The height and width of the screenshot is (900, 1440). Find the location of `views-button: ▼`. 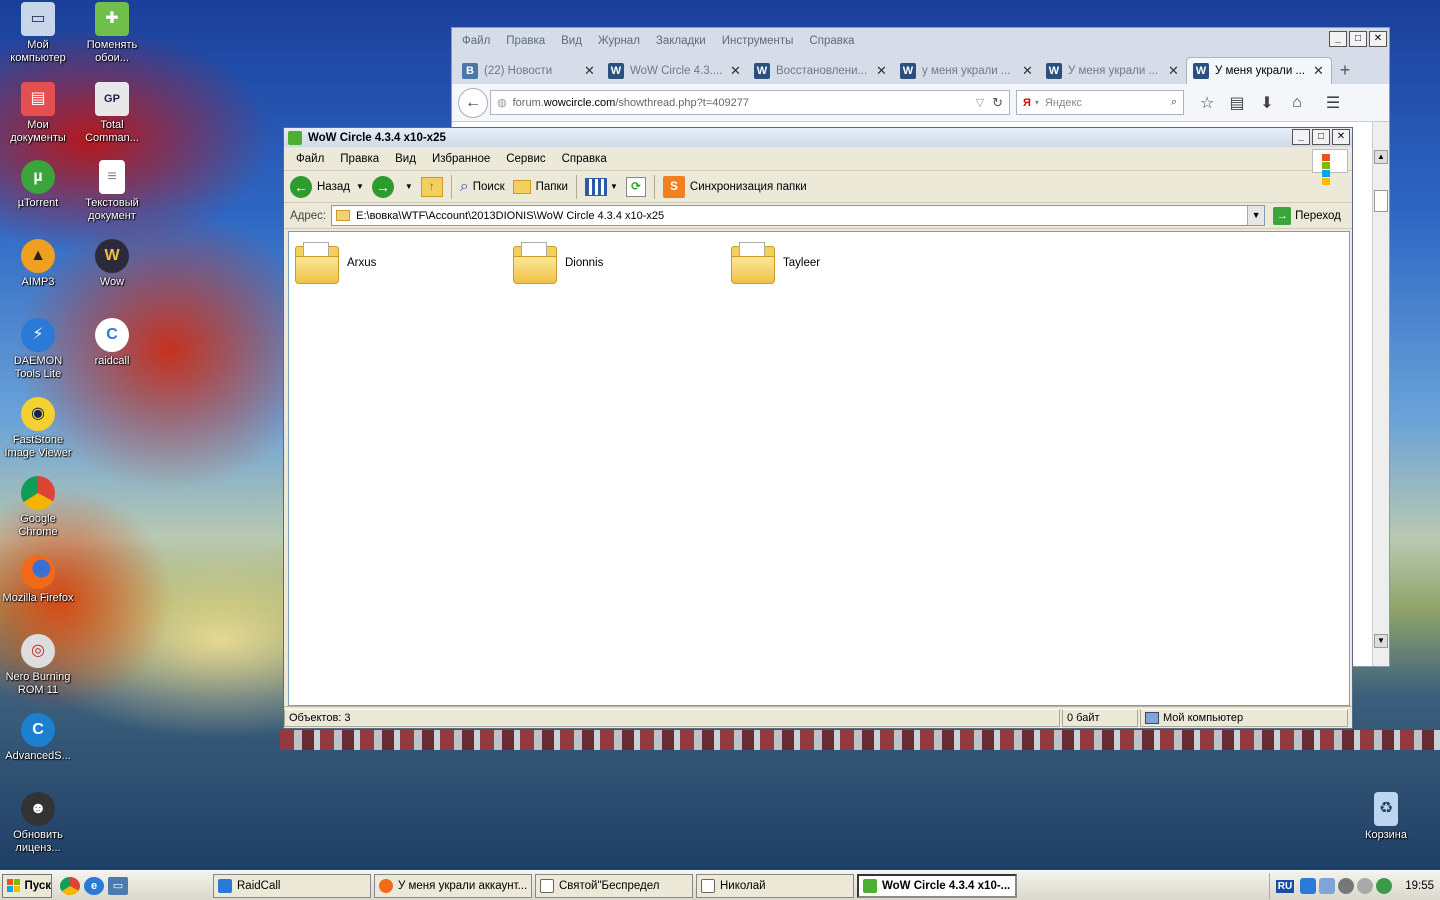

views-button: ▼ is located at coordinates (601, 186).